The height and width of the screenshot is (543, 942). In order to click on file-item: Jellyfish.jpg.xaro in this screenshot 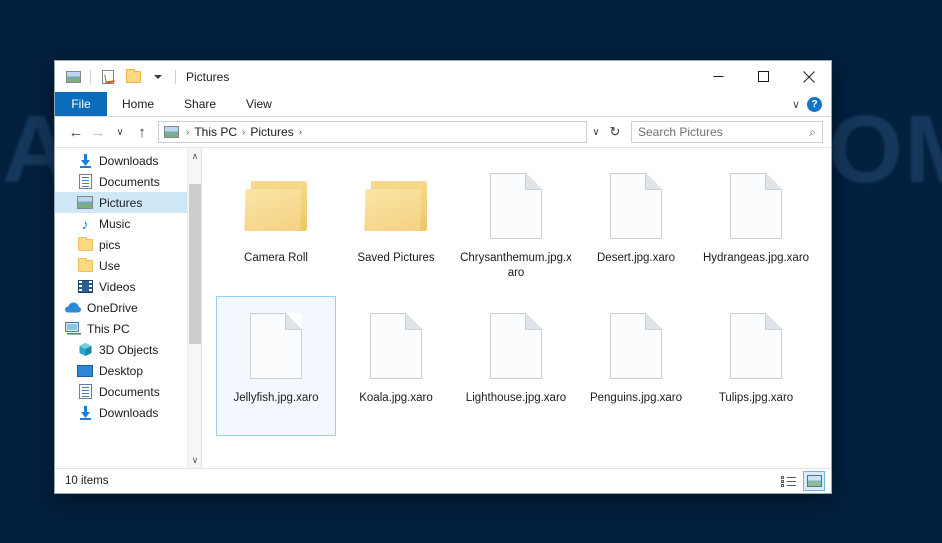, I will do `click(276, 366)`.